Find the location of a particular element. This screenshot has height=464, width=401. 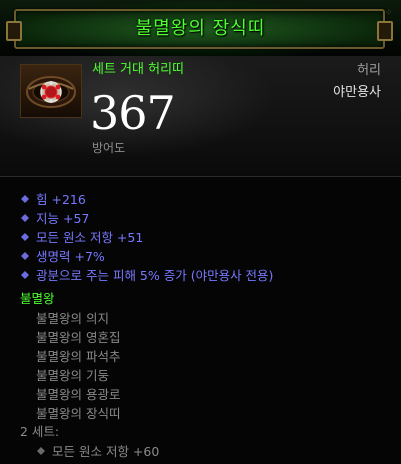

stat-text: 생명력 +7% is located at coordinates (70, 256).